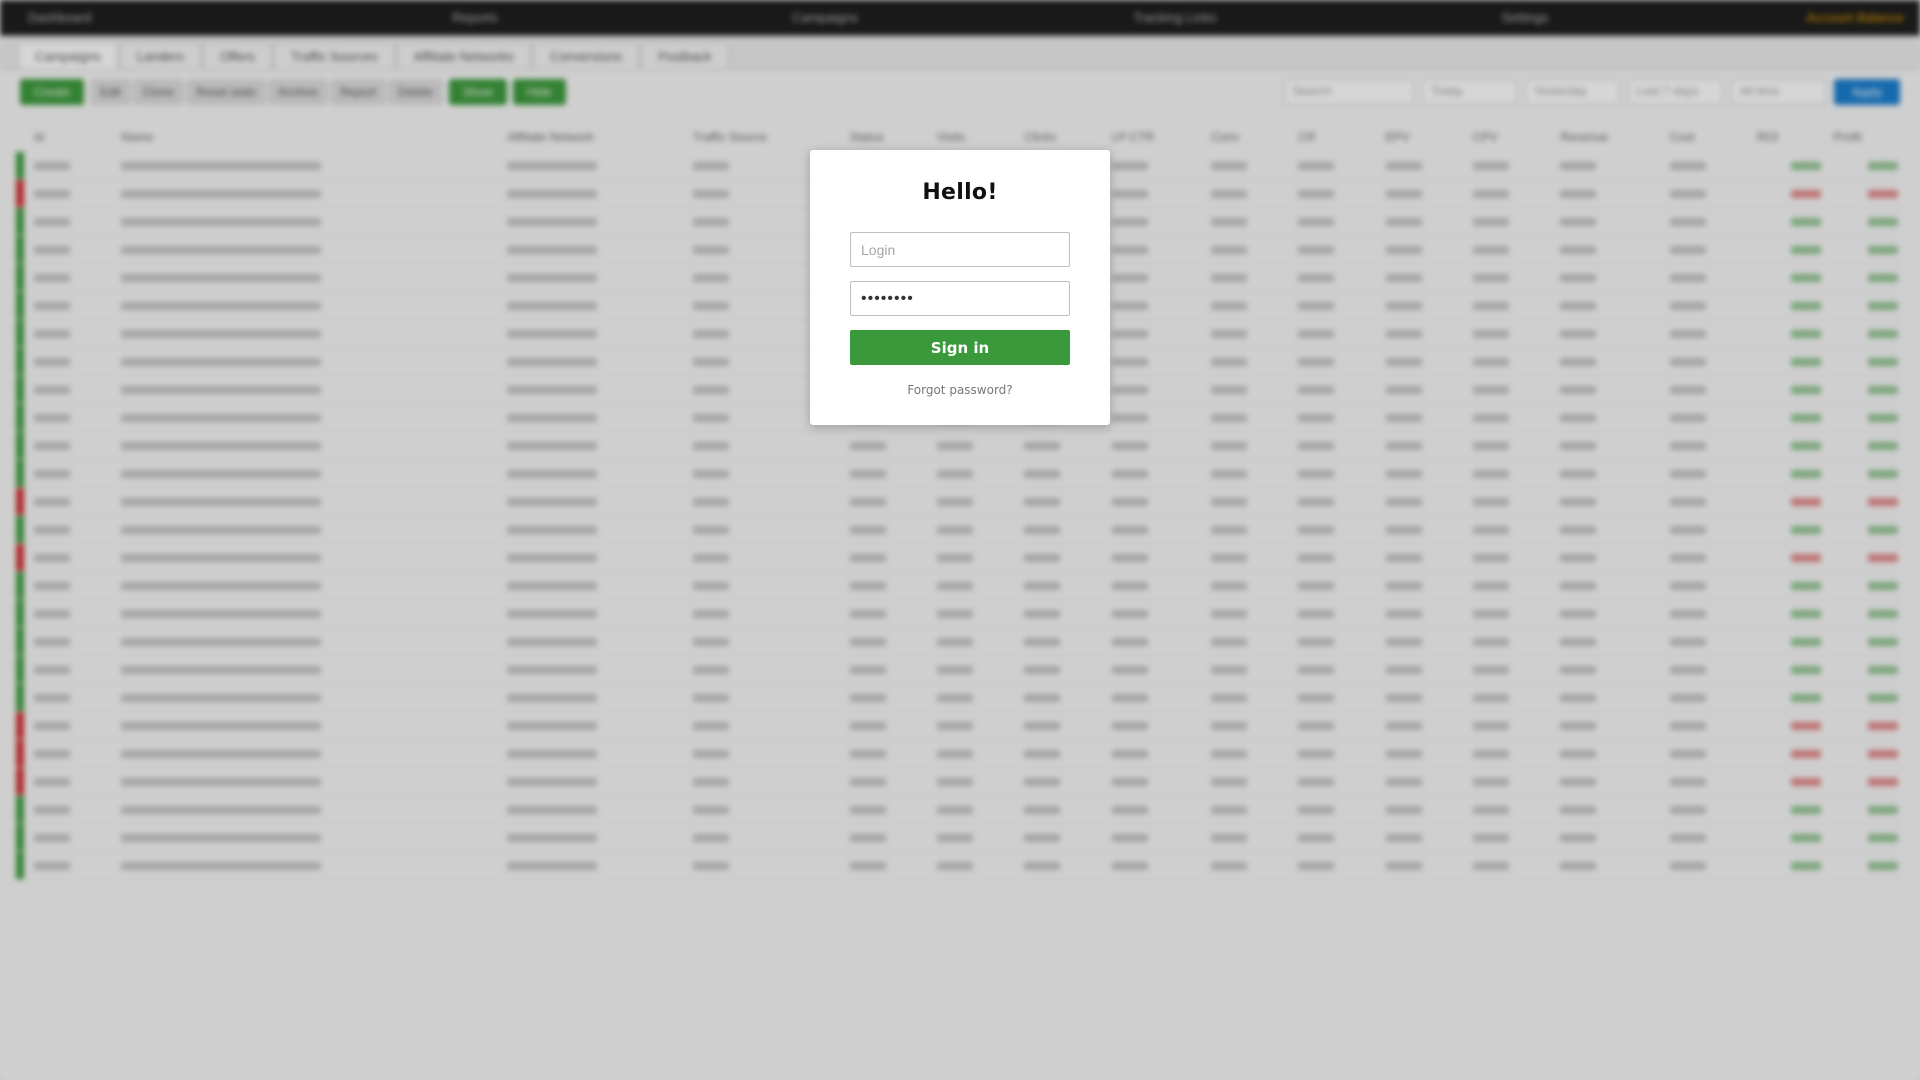  What do you see at coordinates (960, 298) in the screenshot?
I see `password-field` at bounding box center [960, 298].